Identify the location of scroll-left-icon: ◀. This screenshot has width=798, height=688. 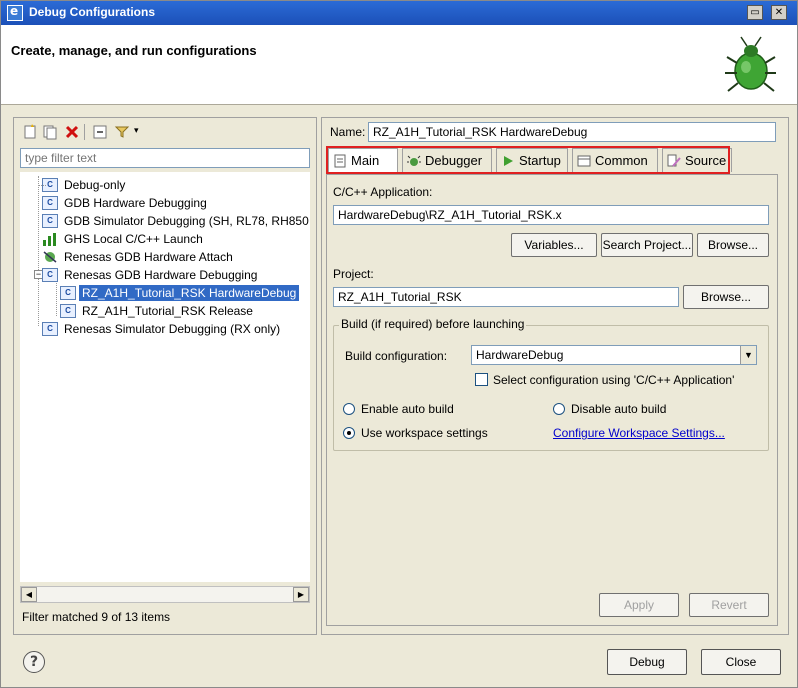
(29, 594).